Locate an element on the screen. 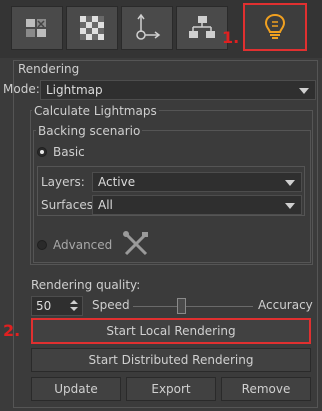 Image resolution: width=322 pixels, height=411 pixels. advanced-radio is located at coordinates (42, 245).